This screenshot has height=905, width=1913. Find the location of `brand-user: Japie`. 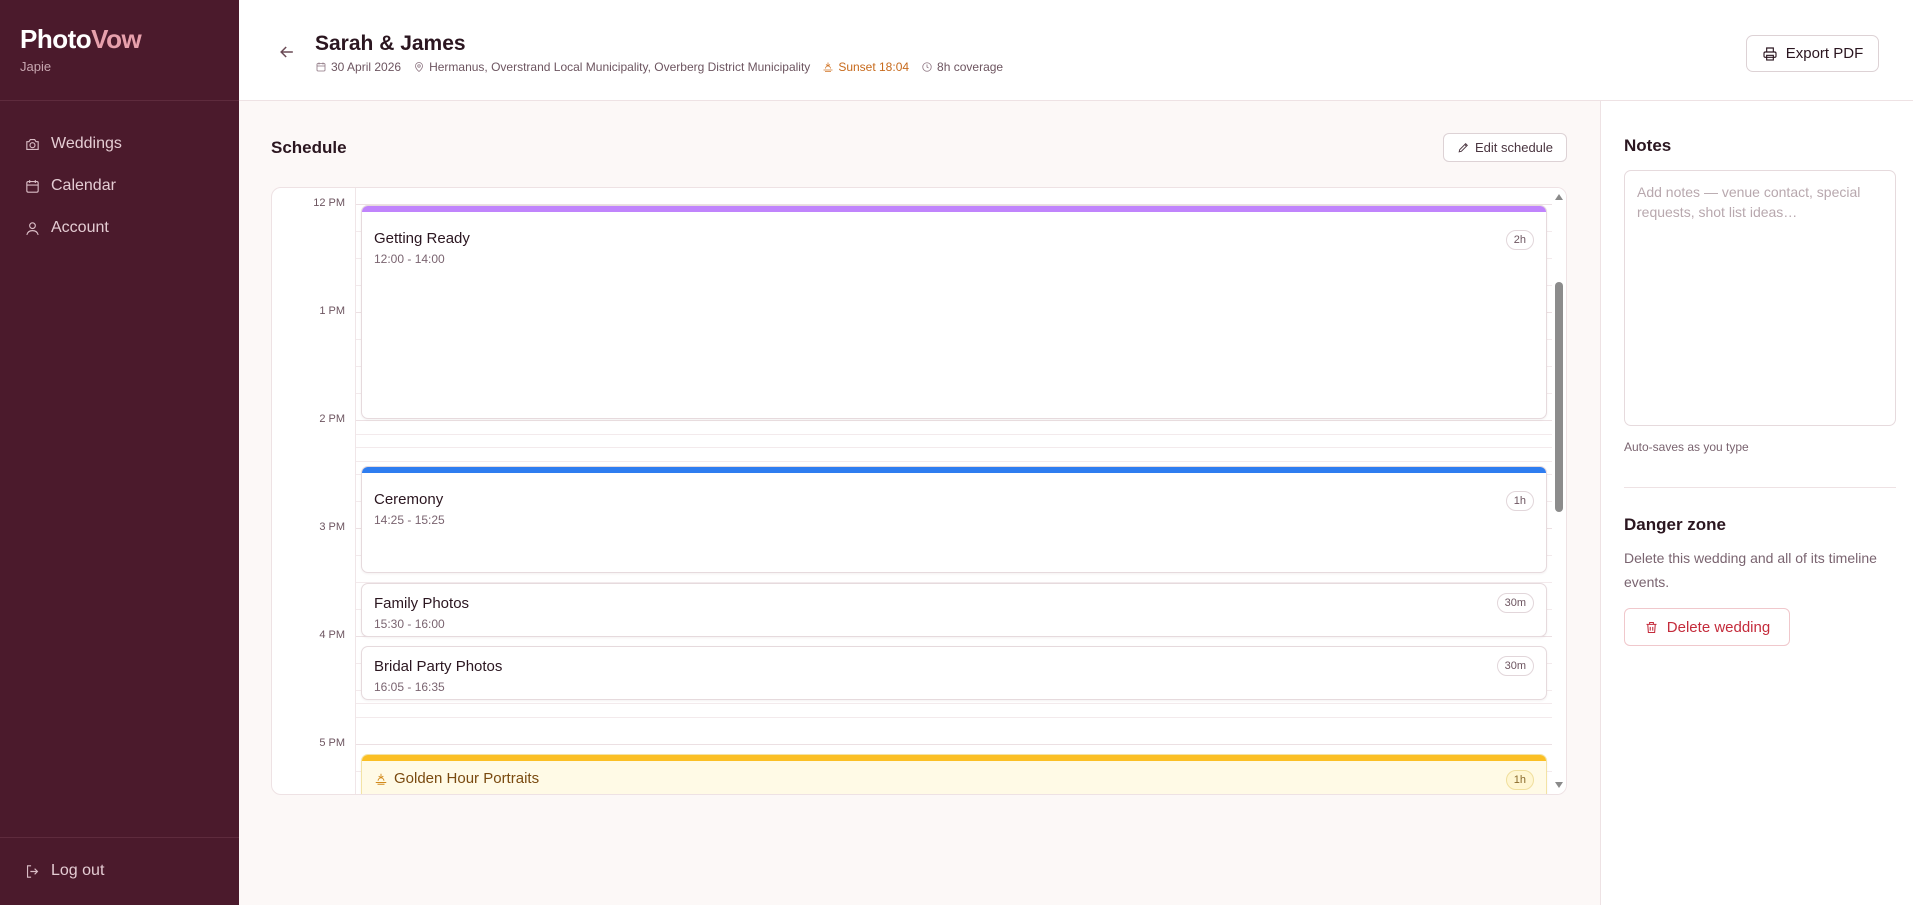

brand-user: Japie is located at coordinates (36, 66).